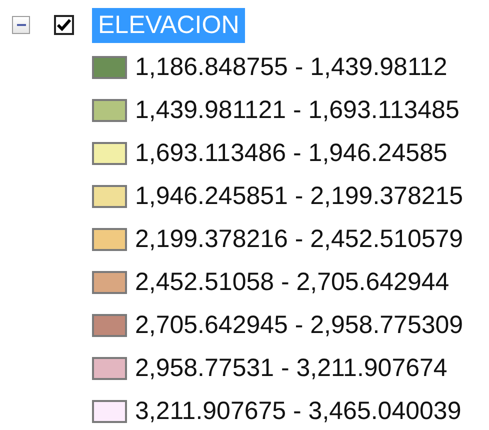 The width and height of the screenshot is (489, 430). What do you see at coordinates (298, 411) in the screenshot?
I see `class-label: 3,211.907675 - 3,465.040039` at bounding box center [298, 411].